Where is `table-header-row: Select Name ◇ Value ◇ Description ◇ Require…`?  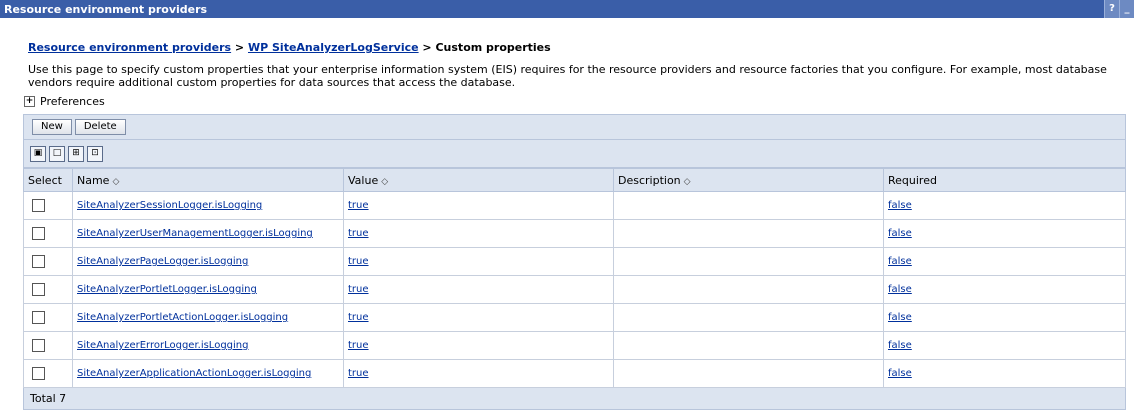 table-header-row: Select Name ◇ Value ◇ Description ◇ Require… is located at coordinates (574, 180).